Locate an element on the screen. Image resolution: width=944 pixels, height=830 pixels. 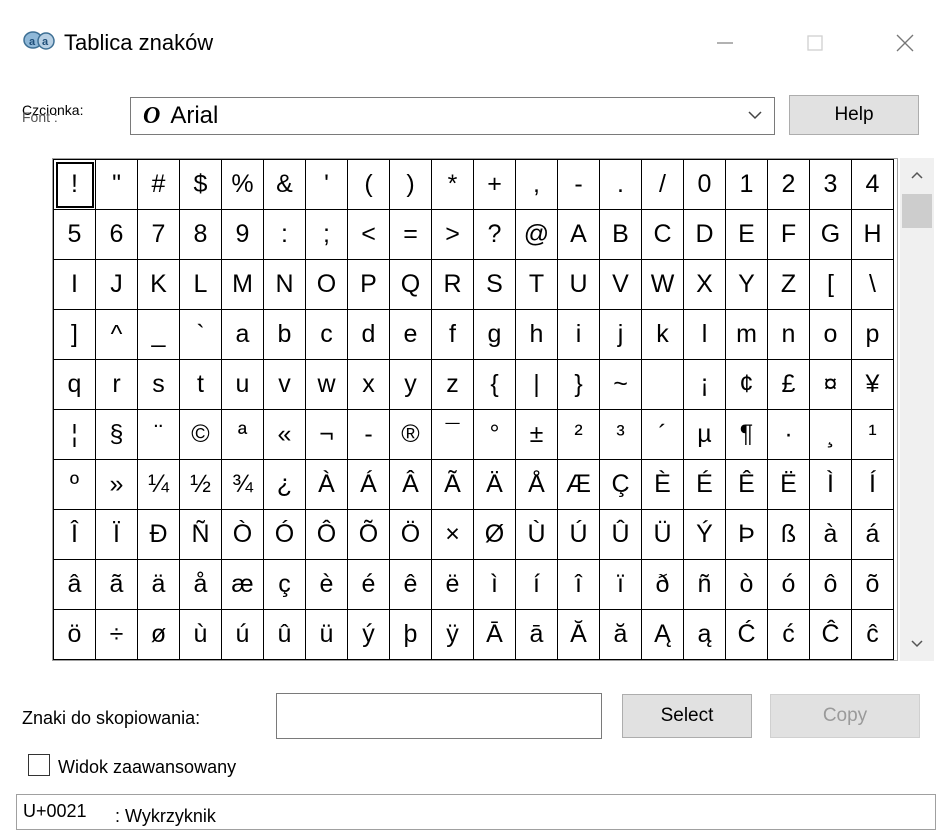
character-cell: Ð is located at coordinates (159, 535).